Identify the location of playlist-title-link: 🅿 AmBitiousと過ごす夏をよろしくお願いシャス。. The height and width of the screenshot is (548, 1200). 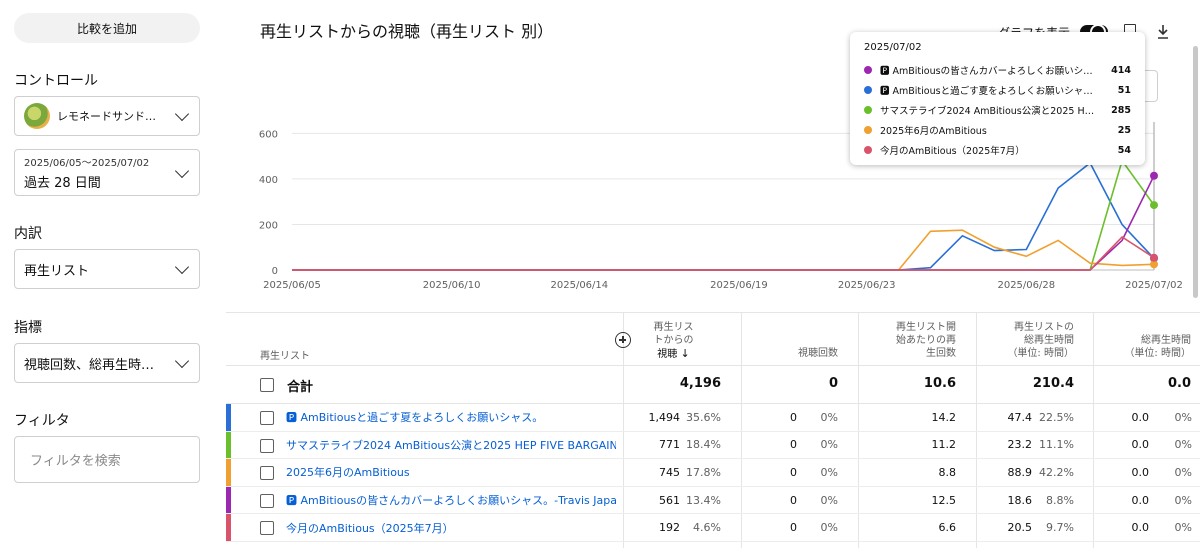
(451, 417).